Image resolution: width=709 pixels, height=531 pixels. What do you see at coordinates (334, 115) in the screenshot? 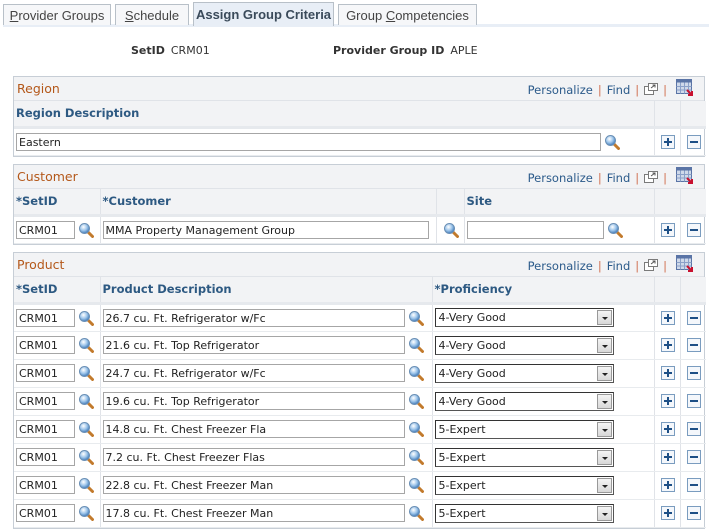
I see `col-region-description: Region Description` at bounding box center [334, 115].